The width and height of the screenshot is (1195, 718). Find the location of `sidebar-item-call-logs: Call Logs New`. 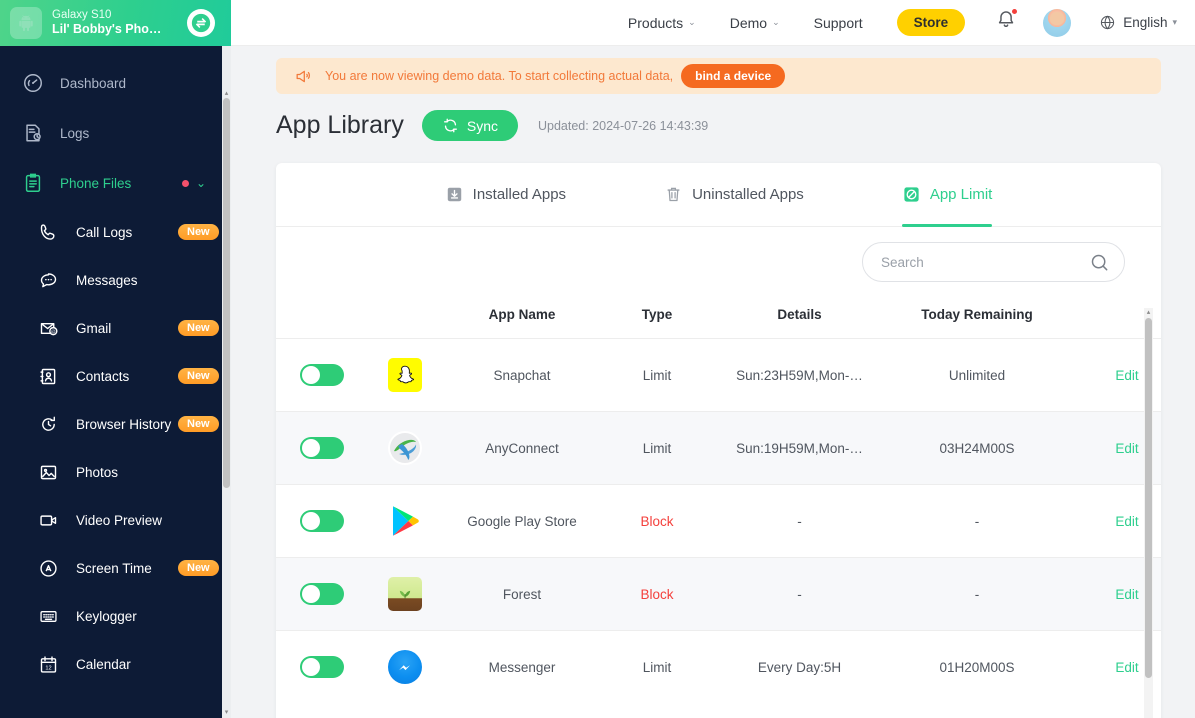

sidebar-item-call-logs: Call Logs New is located at coordinates (115, 232).